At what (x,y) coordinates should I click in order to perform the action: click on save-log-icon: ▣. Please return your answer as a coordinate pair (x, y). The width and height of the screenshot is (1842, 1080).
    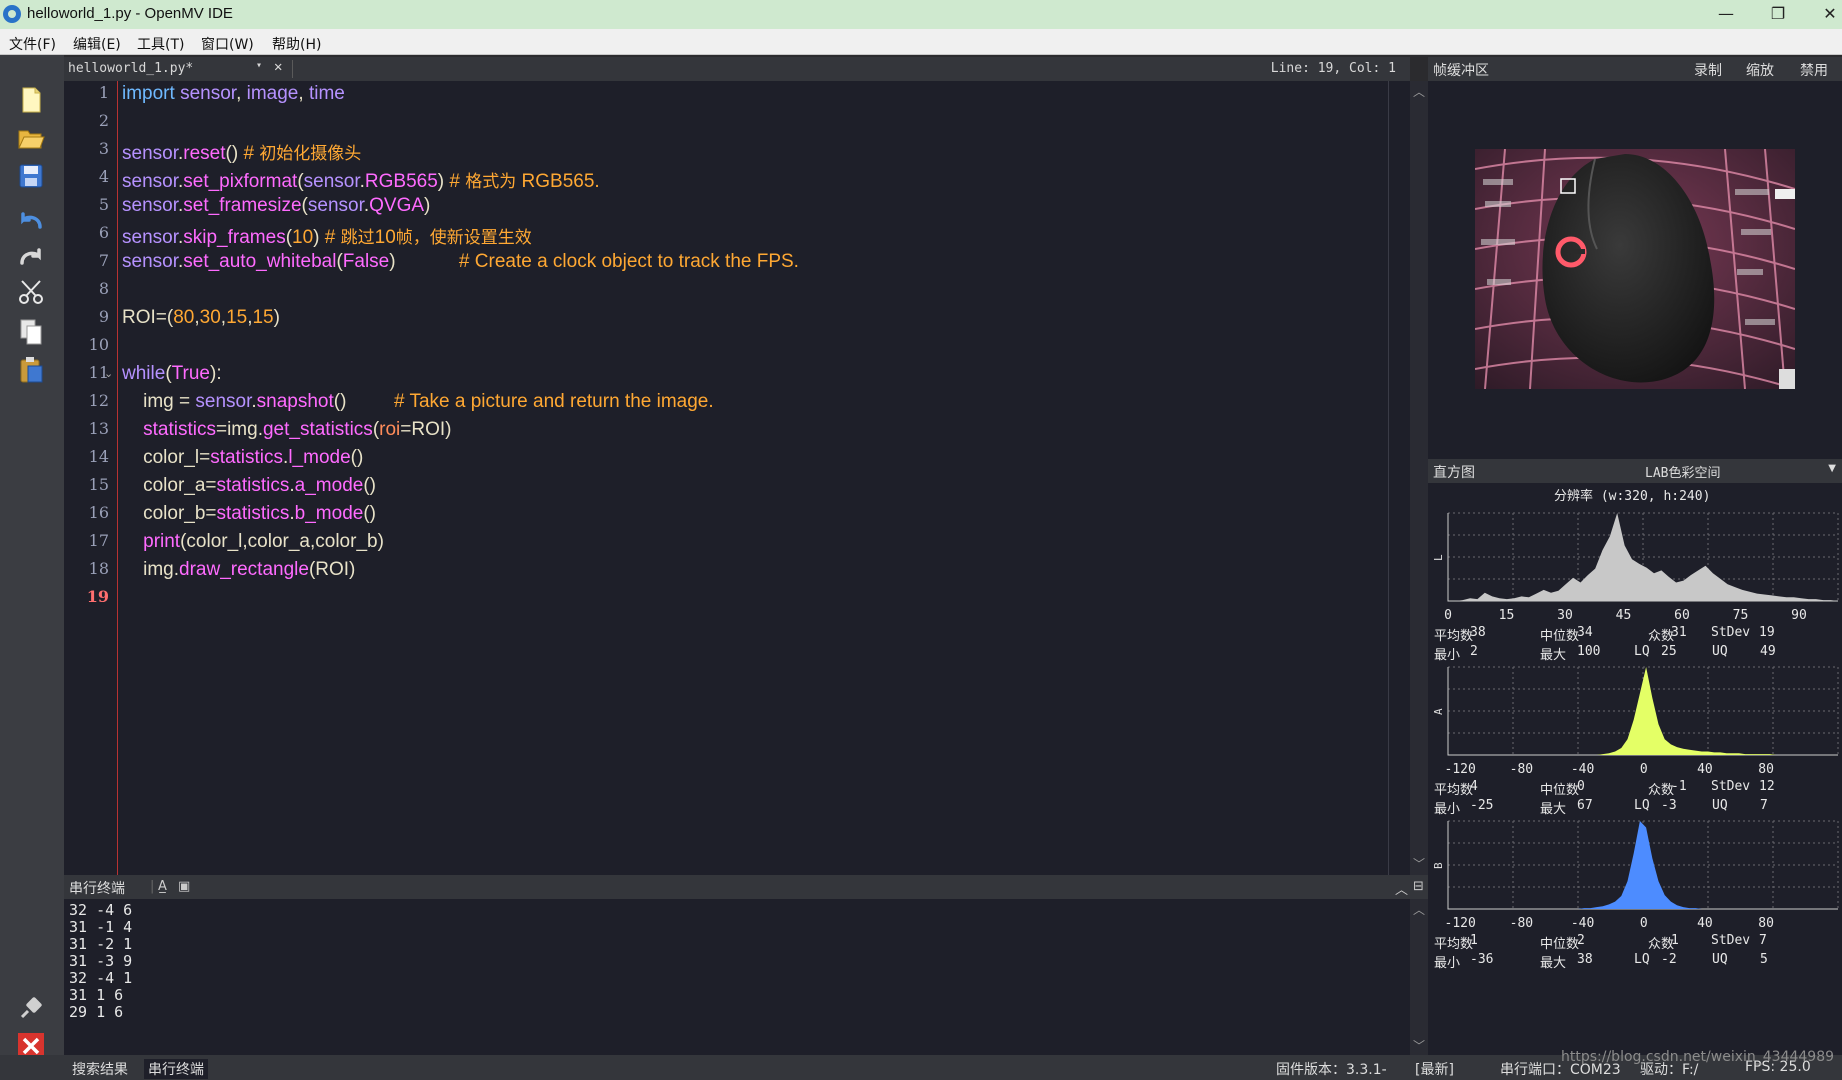
    Looking at the image, I should click on (184, 886).